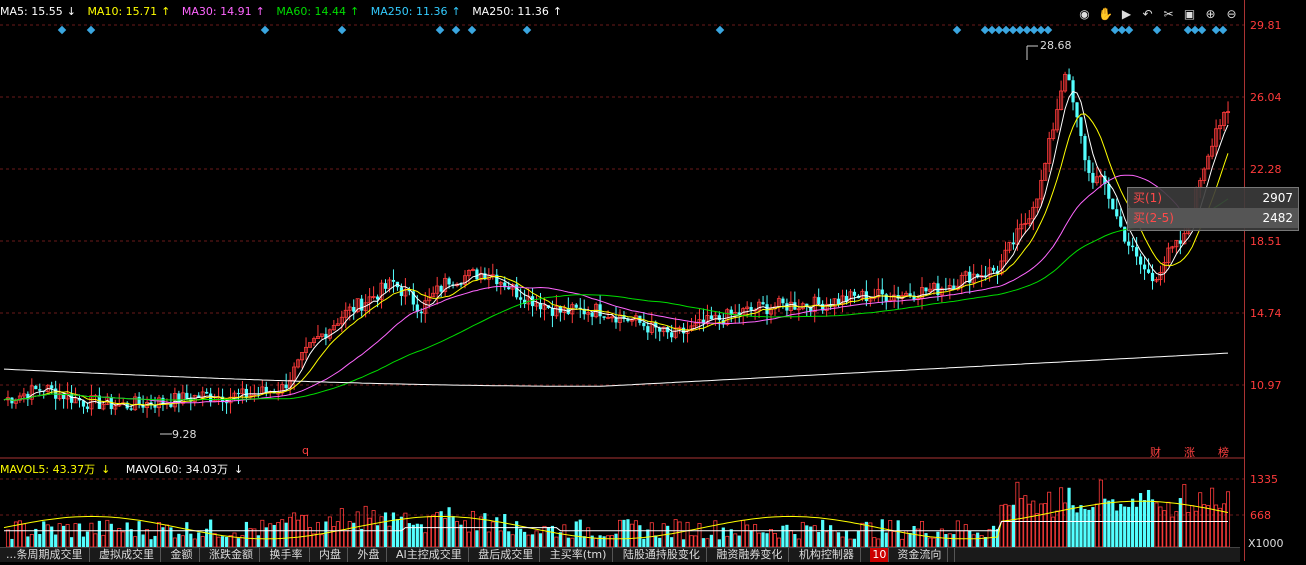 The height and width of the screenshot is (565, 1306). Describe the element at coordinates (1213, 218) in the screenshot. I see `bid2-5-row: 买(2-5) 2482` at that location.